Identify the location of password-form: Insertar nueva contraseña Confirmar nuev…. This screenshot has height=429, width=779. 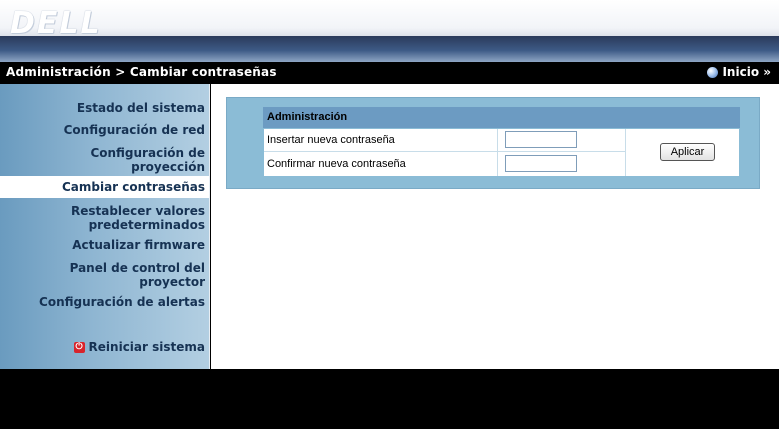
(501, 152).